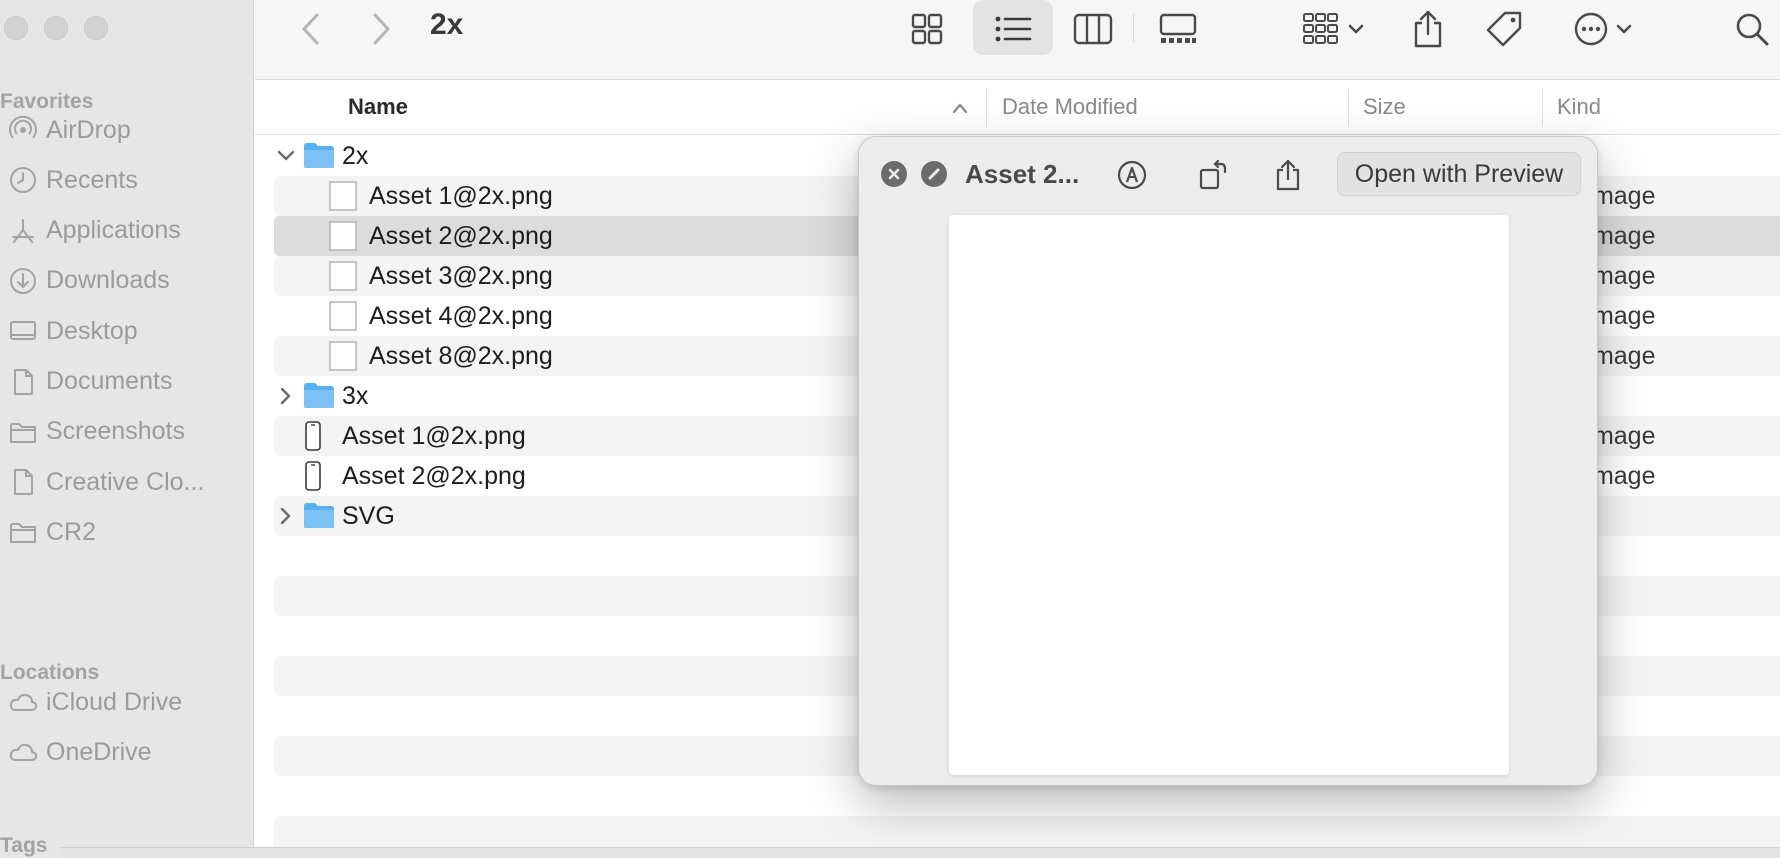 The width and height of the screenshot is (1780, 858). Describe the element at coordinates (1591, 29) in the screenshot. I see `more-icon` at that location.